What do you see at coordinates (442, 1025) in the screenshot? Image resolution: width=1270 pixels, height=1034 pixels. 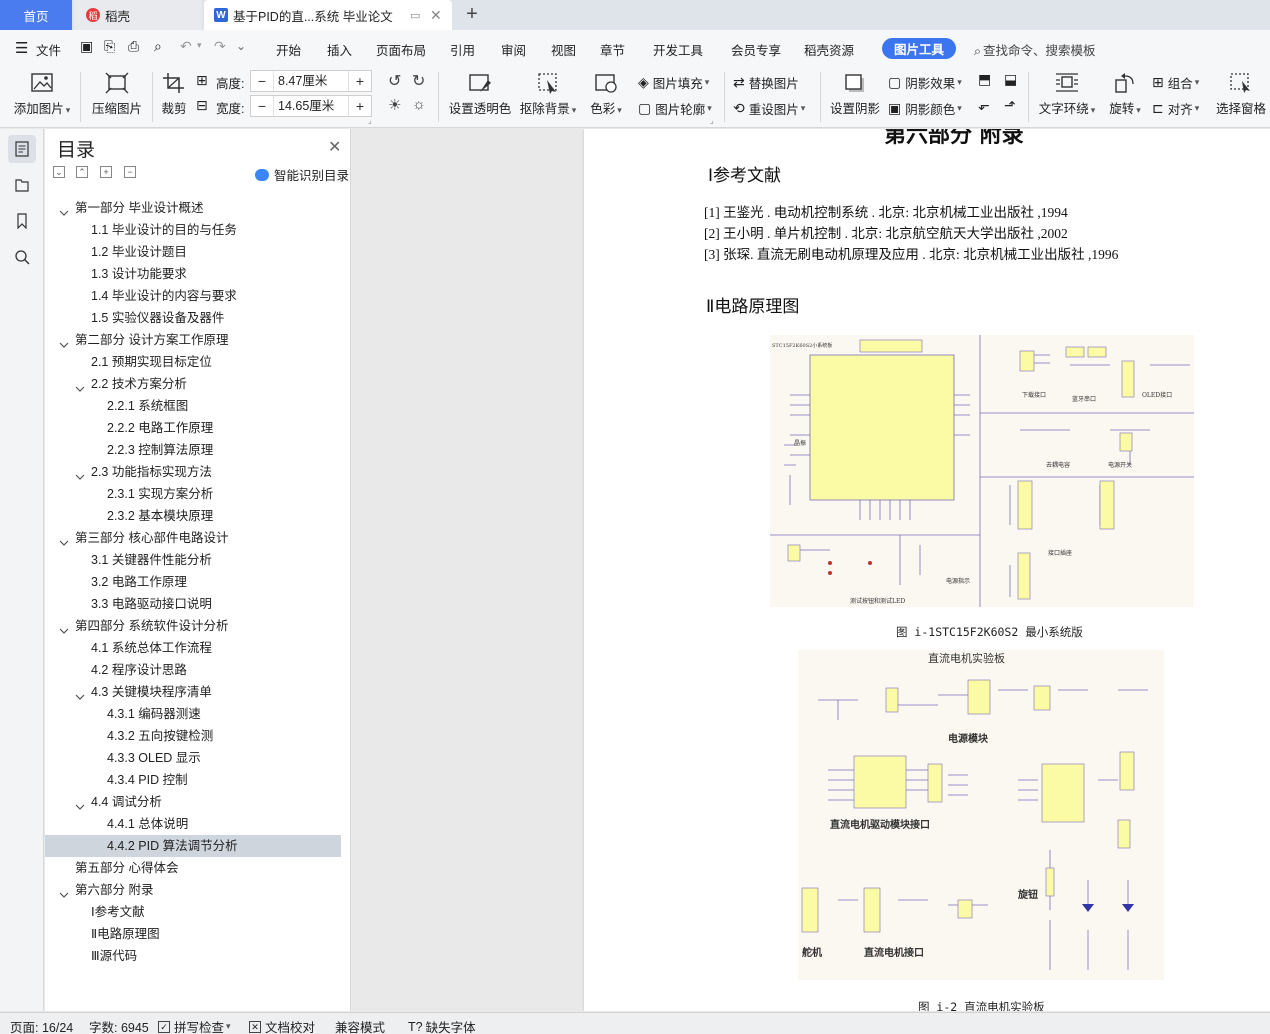 I see `missing-font-button: T? 缺失字体` at bounding box center [442, 1025].